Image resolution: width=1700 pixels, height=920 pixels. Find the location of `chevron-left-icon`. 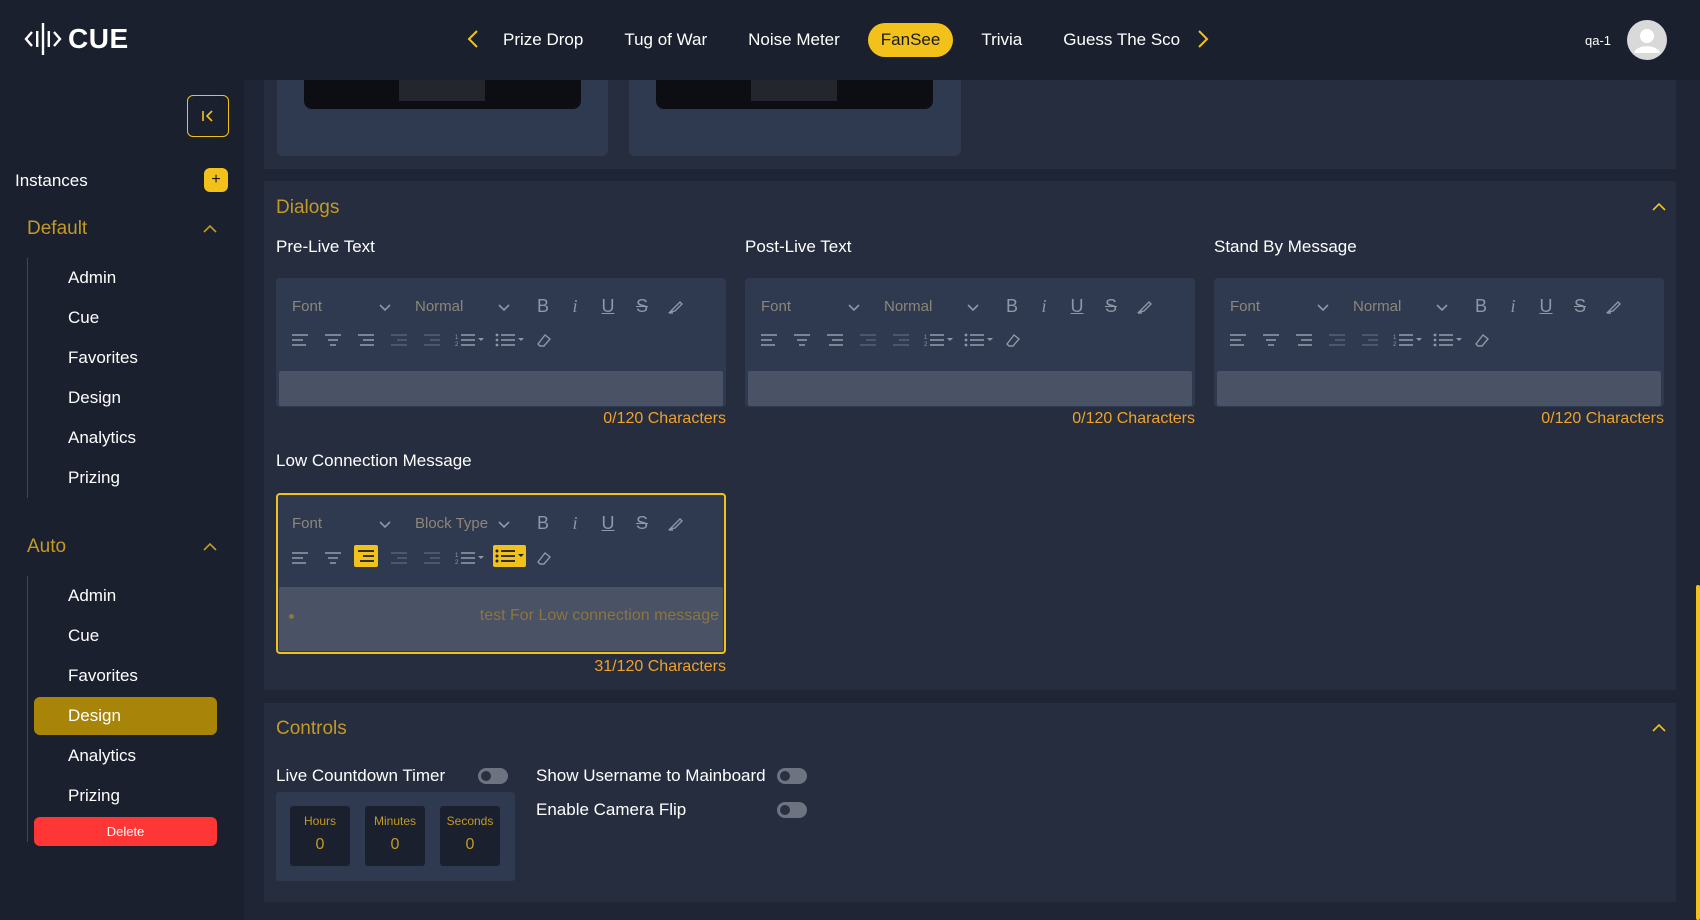

chevron-left-icon is located at coordinates (473, 40).